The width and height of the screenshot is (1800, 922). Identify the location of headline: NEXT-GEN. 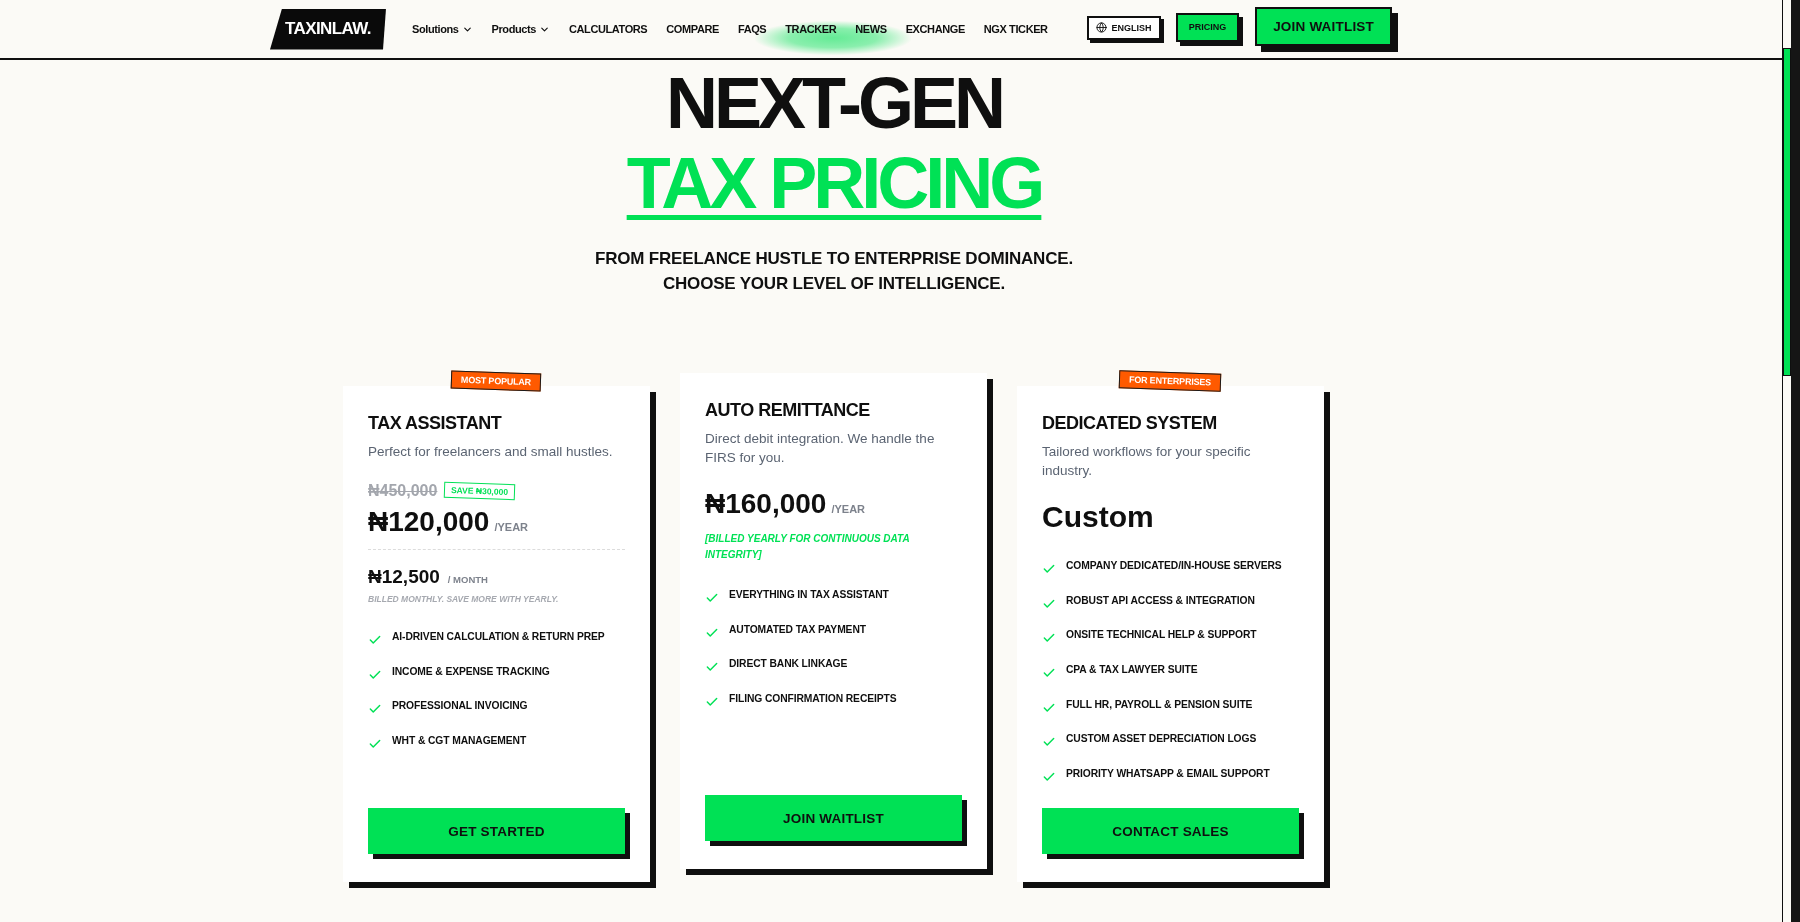
(834, 103).